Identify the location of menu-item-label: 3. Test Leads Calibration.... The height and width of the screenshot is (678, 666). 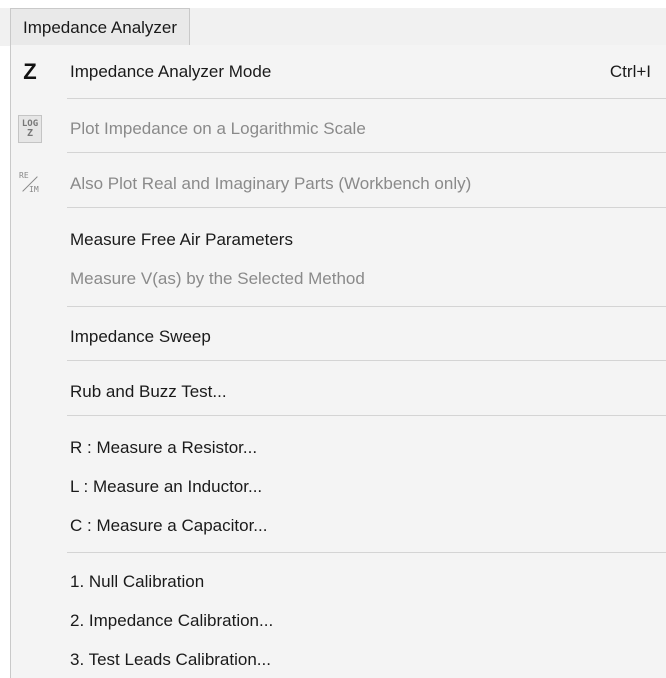
(170, 659).